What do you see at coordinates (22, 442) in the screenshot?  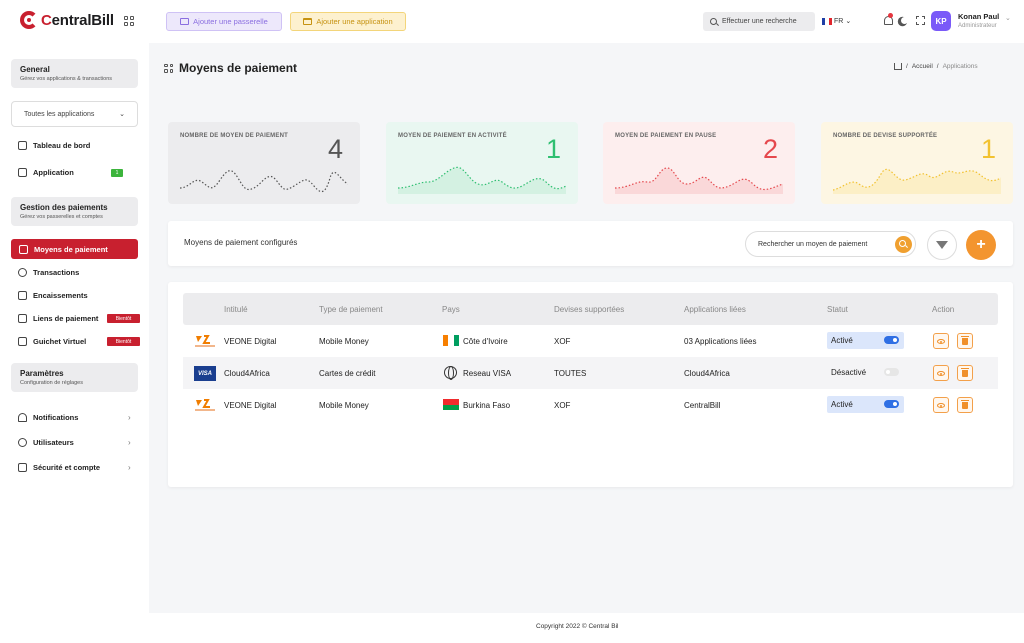 I see `users-icon` at bounding box center [22, 442].